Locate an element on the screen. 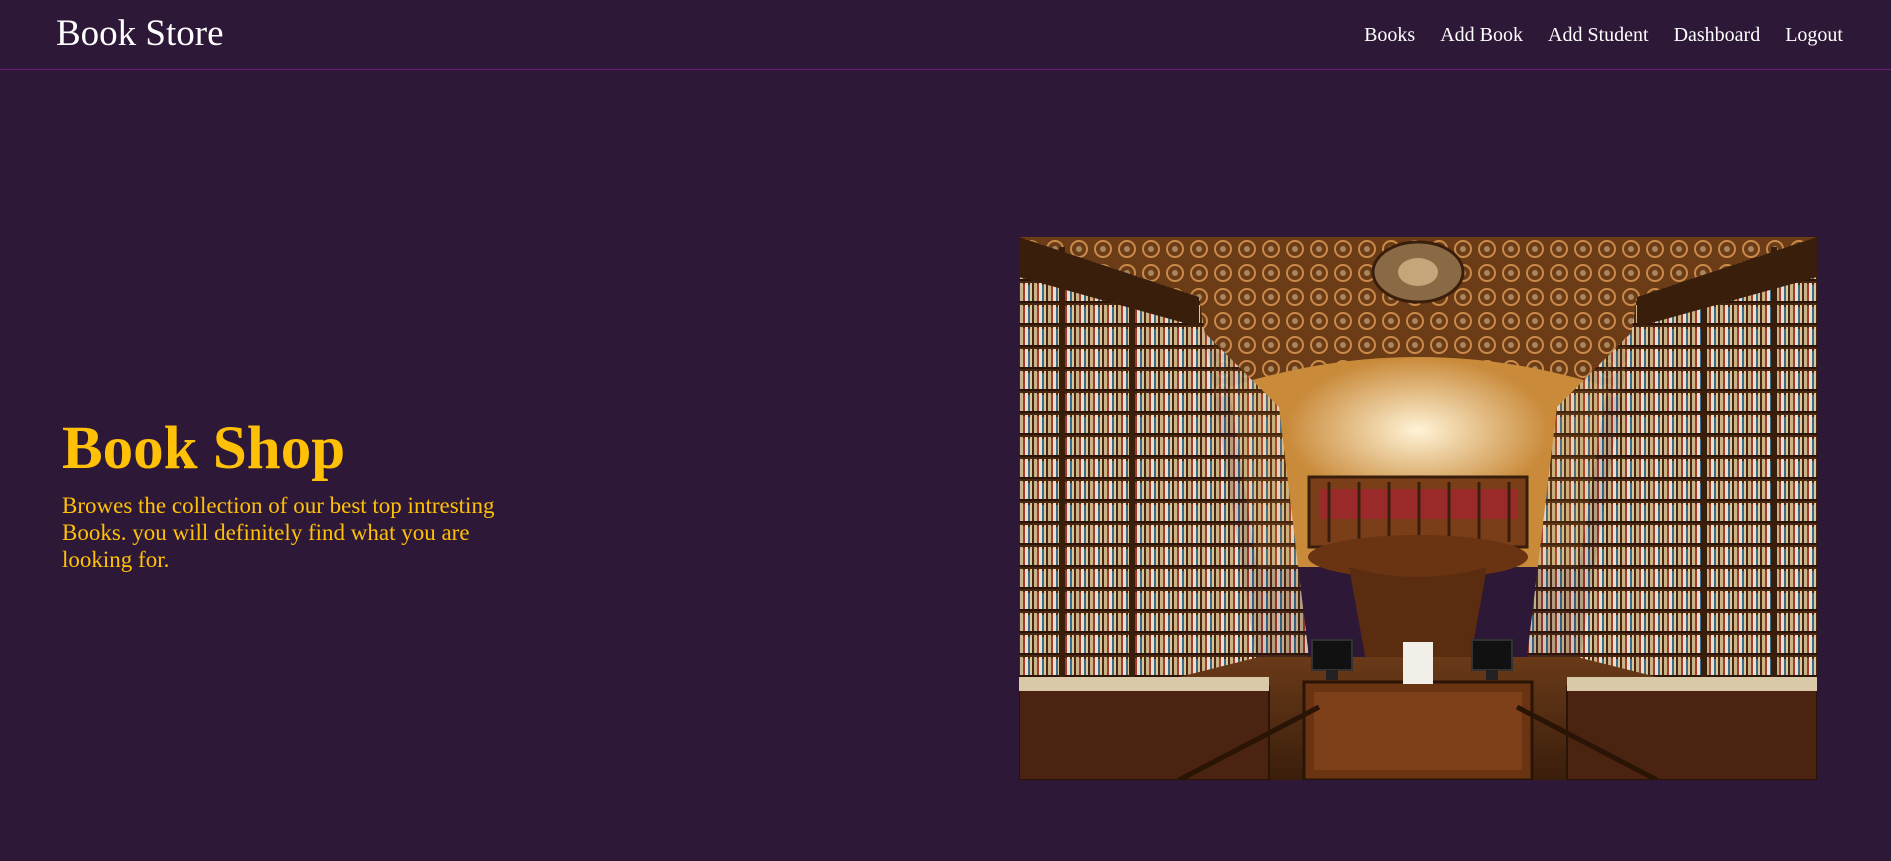  nav-link-dashboard: Dashboard is located at coordinates (1717, 35).